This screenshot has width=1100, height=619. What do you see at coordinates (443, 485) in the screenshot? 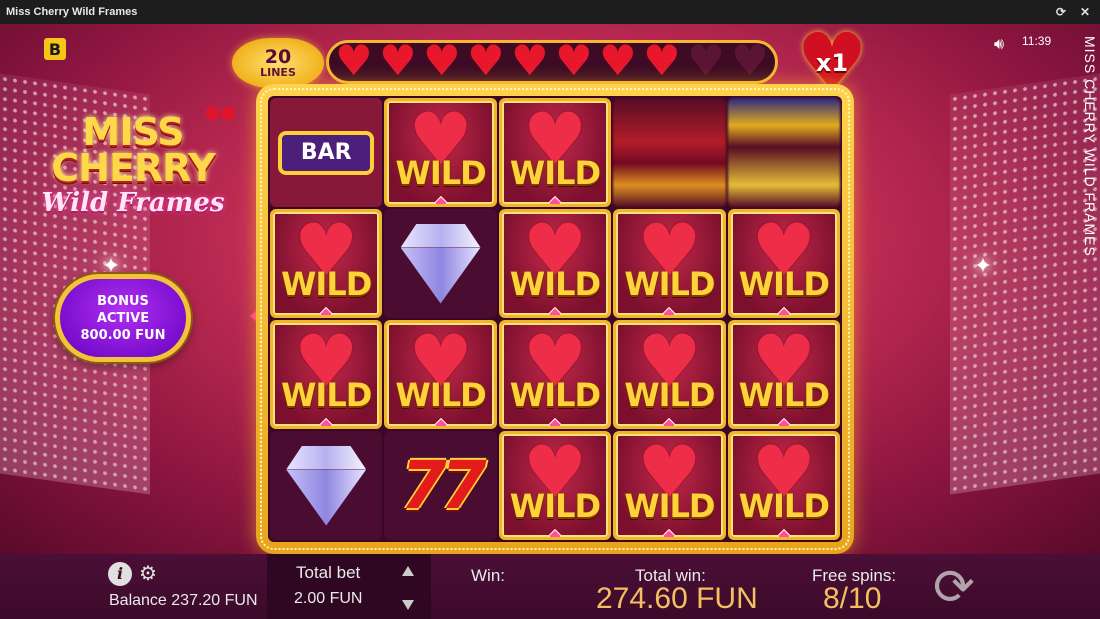
I see `sevens-label: 77` at bounding box center [443, 485].